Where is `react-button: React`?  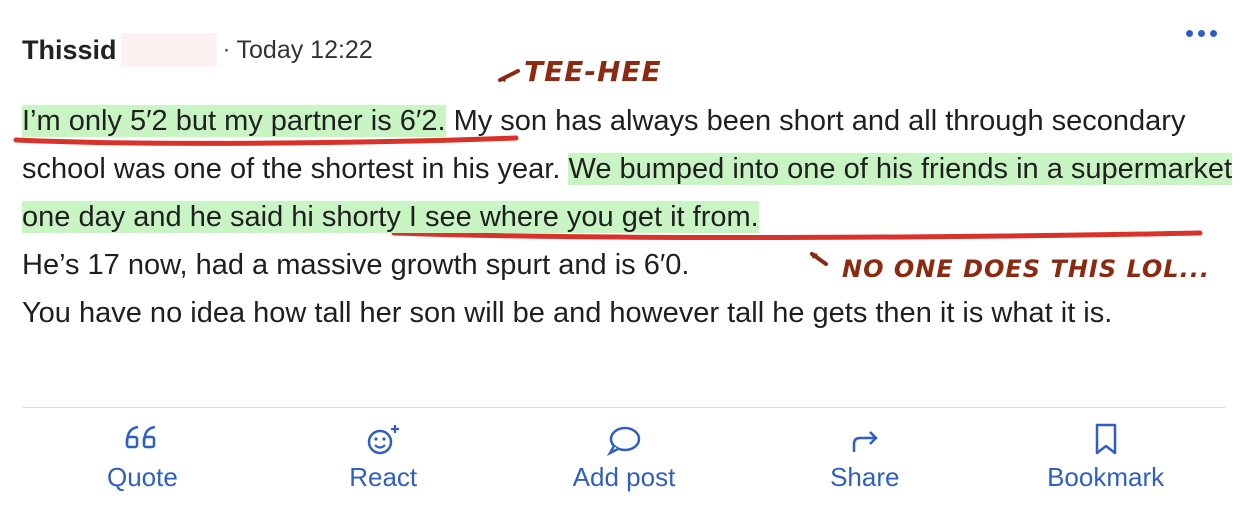 react-button: React is located at coordinates (383, 462).